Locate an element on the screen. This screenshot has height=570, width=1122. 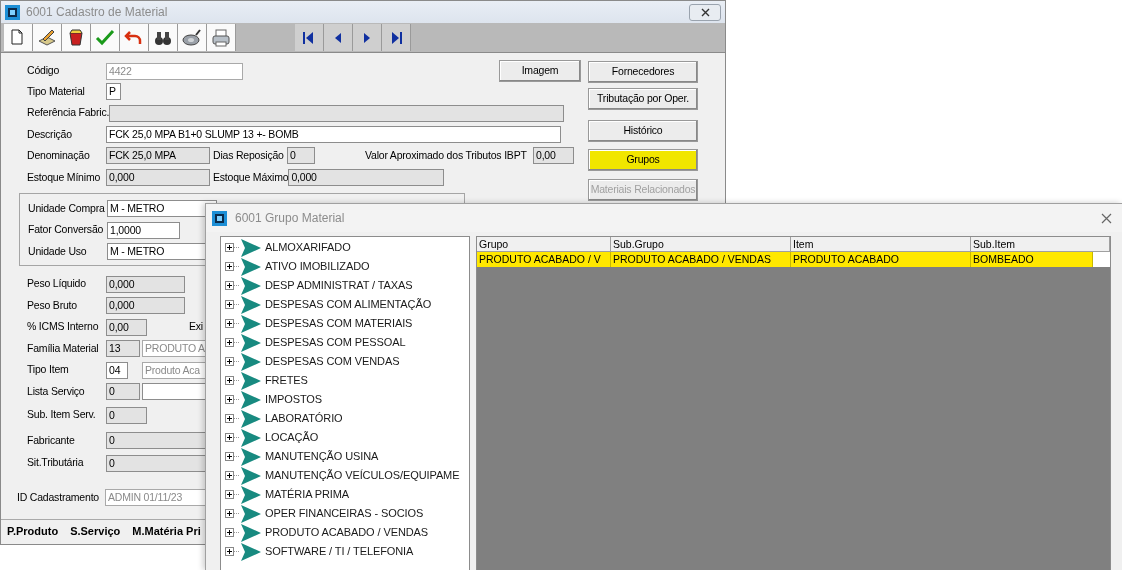
input-field: M - METRO is located at coordinates (162, 209).